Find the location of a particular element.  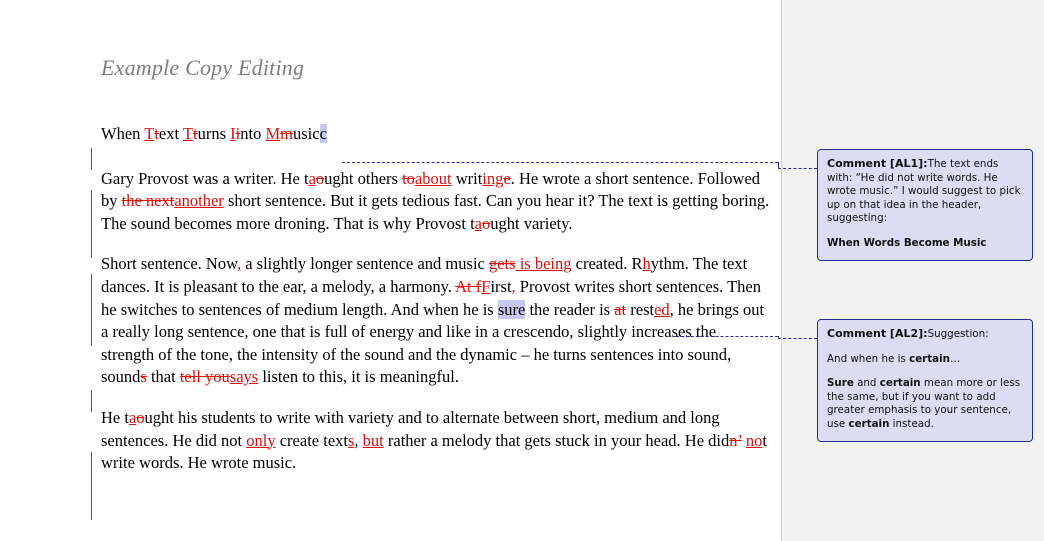

p3-text-8: rest is located at coordinates (640, 309).